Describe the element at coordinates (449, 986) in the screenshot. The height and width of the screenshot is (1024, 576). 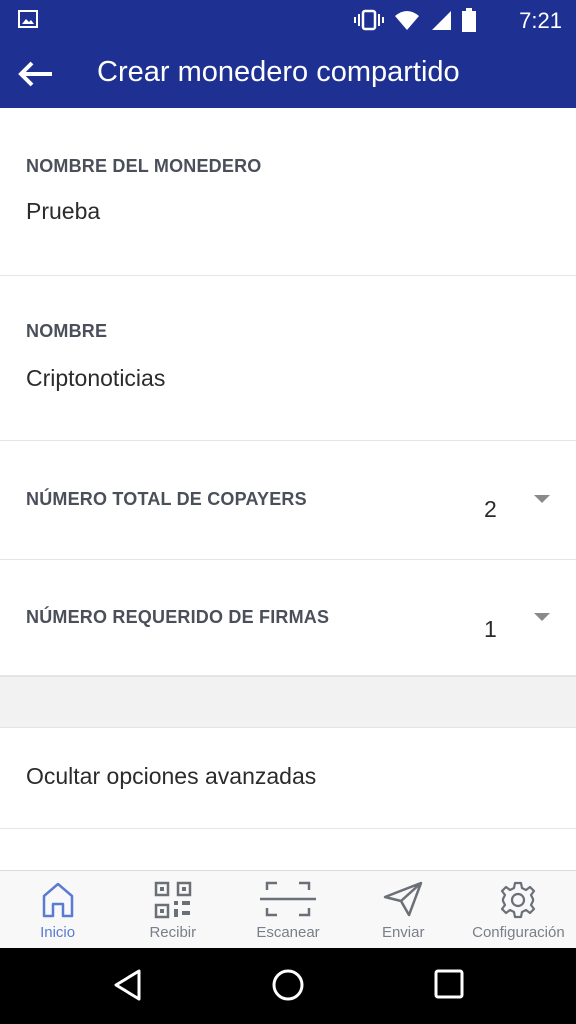
I see `nav-recents-icon` at that location.